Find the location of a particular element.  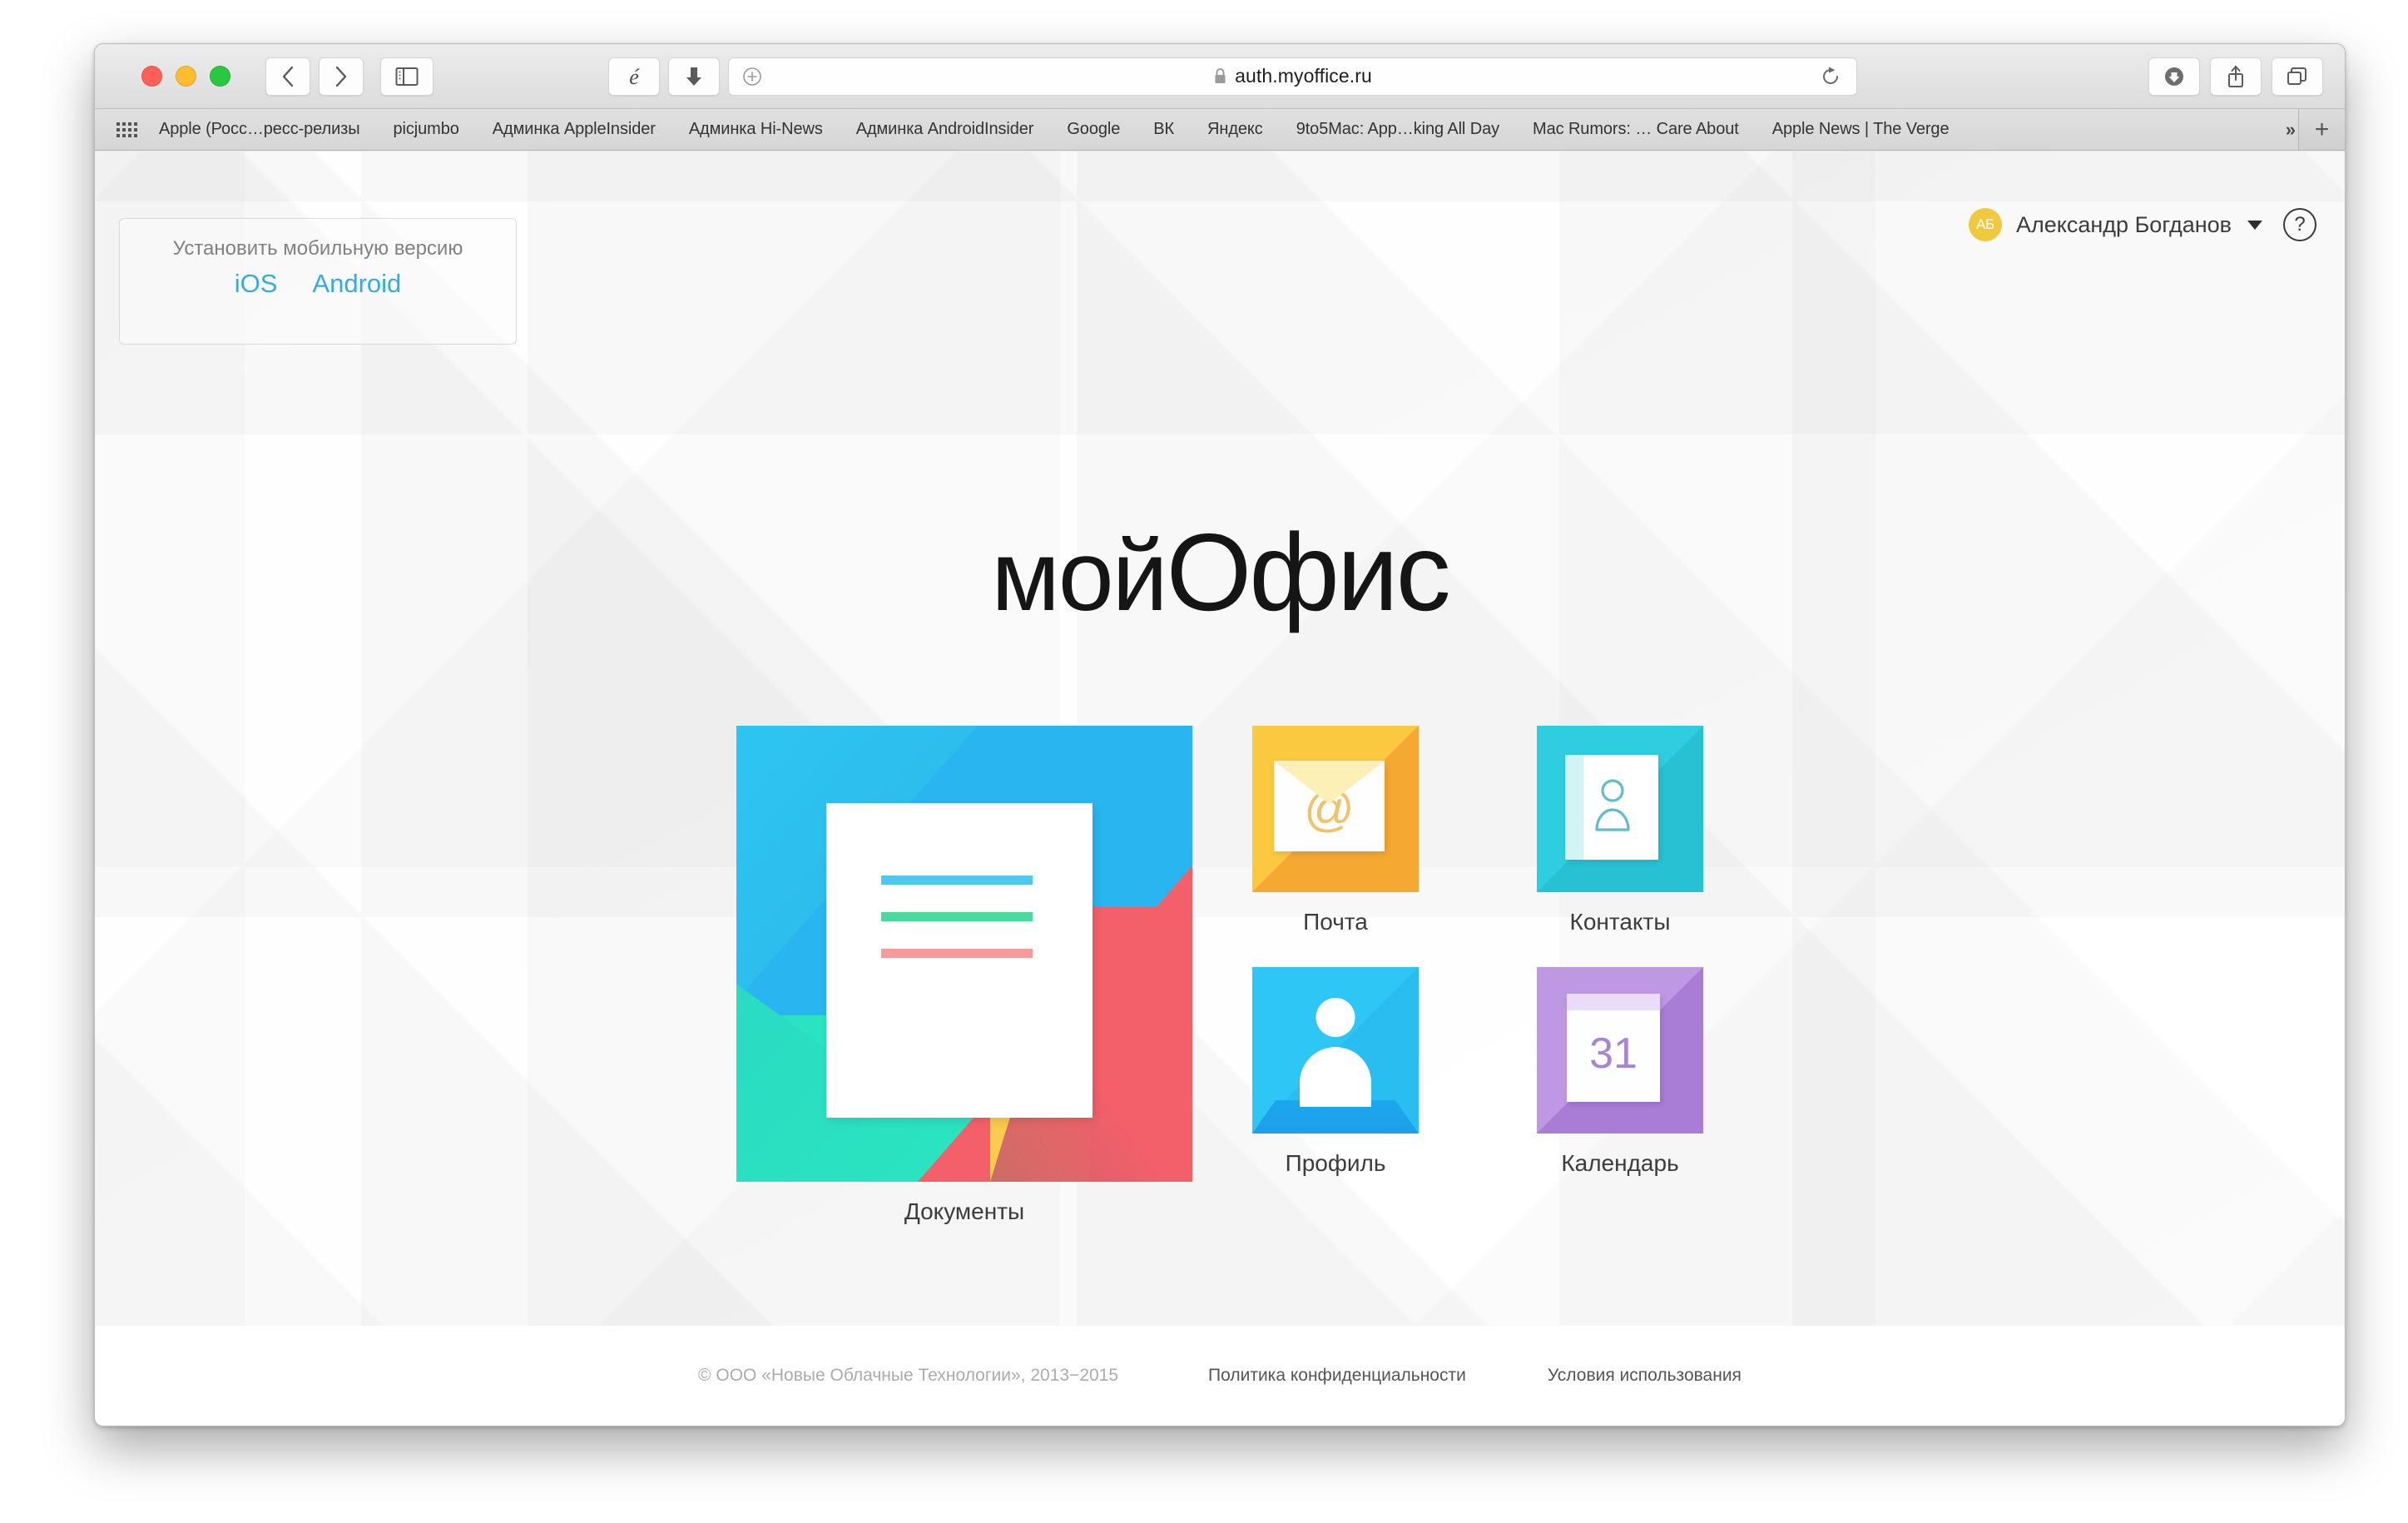

svg-text: é is located at coordinates (635, 77).